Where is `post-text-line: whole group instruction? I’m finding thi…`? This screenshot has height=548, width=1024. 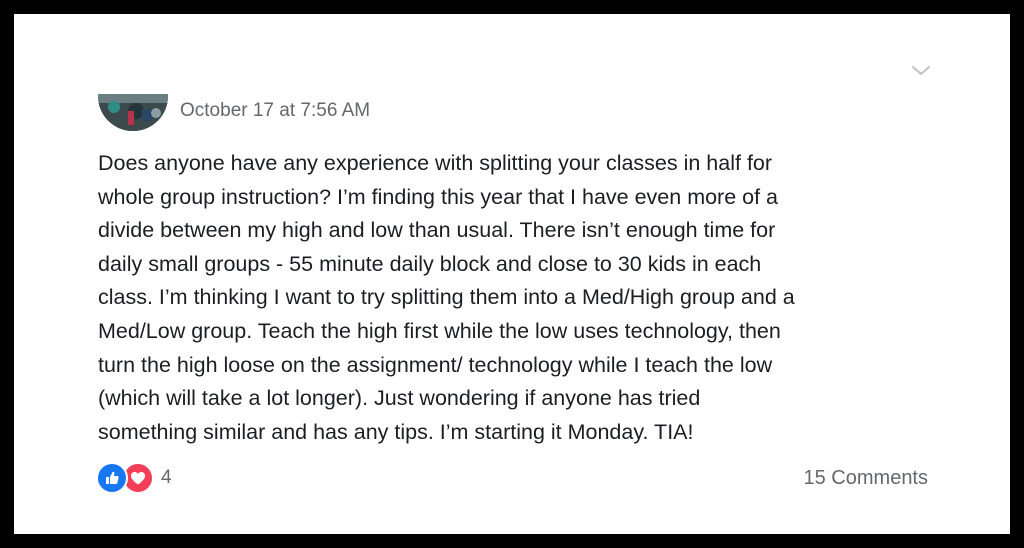
post-text-line: whole group instruction? I’m finding thi… is located at coordinates (438, 196).